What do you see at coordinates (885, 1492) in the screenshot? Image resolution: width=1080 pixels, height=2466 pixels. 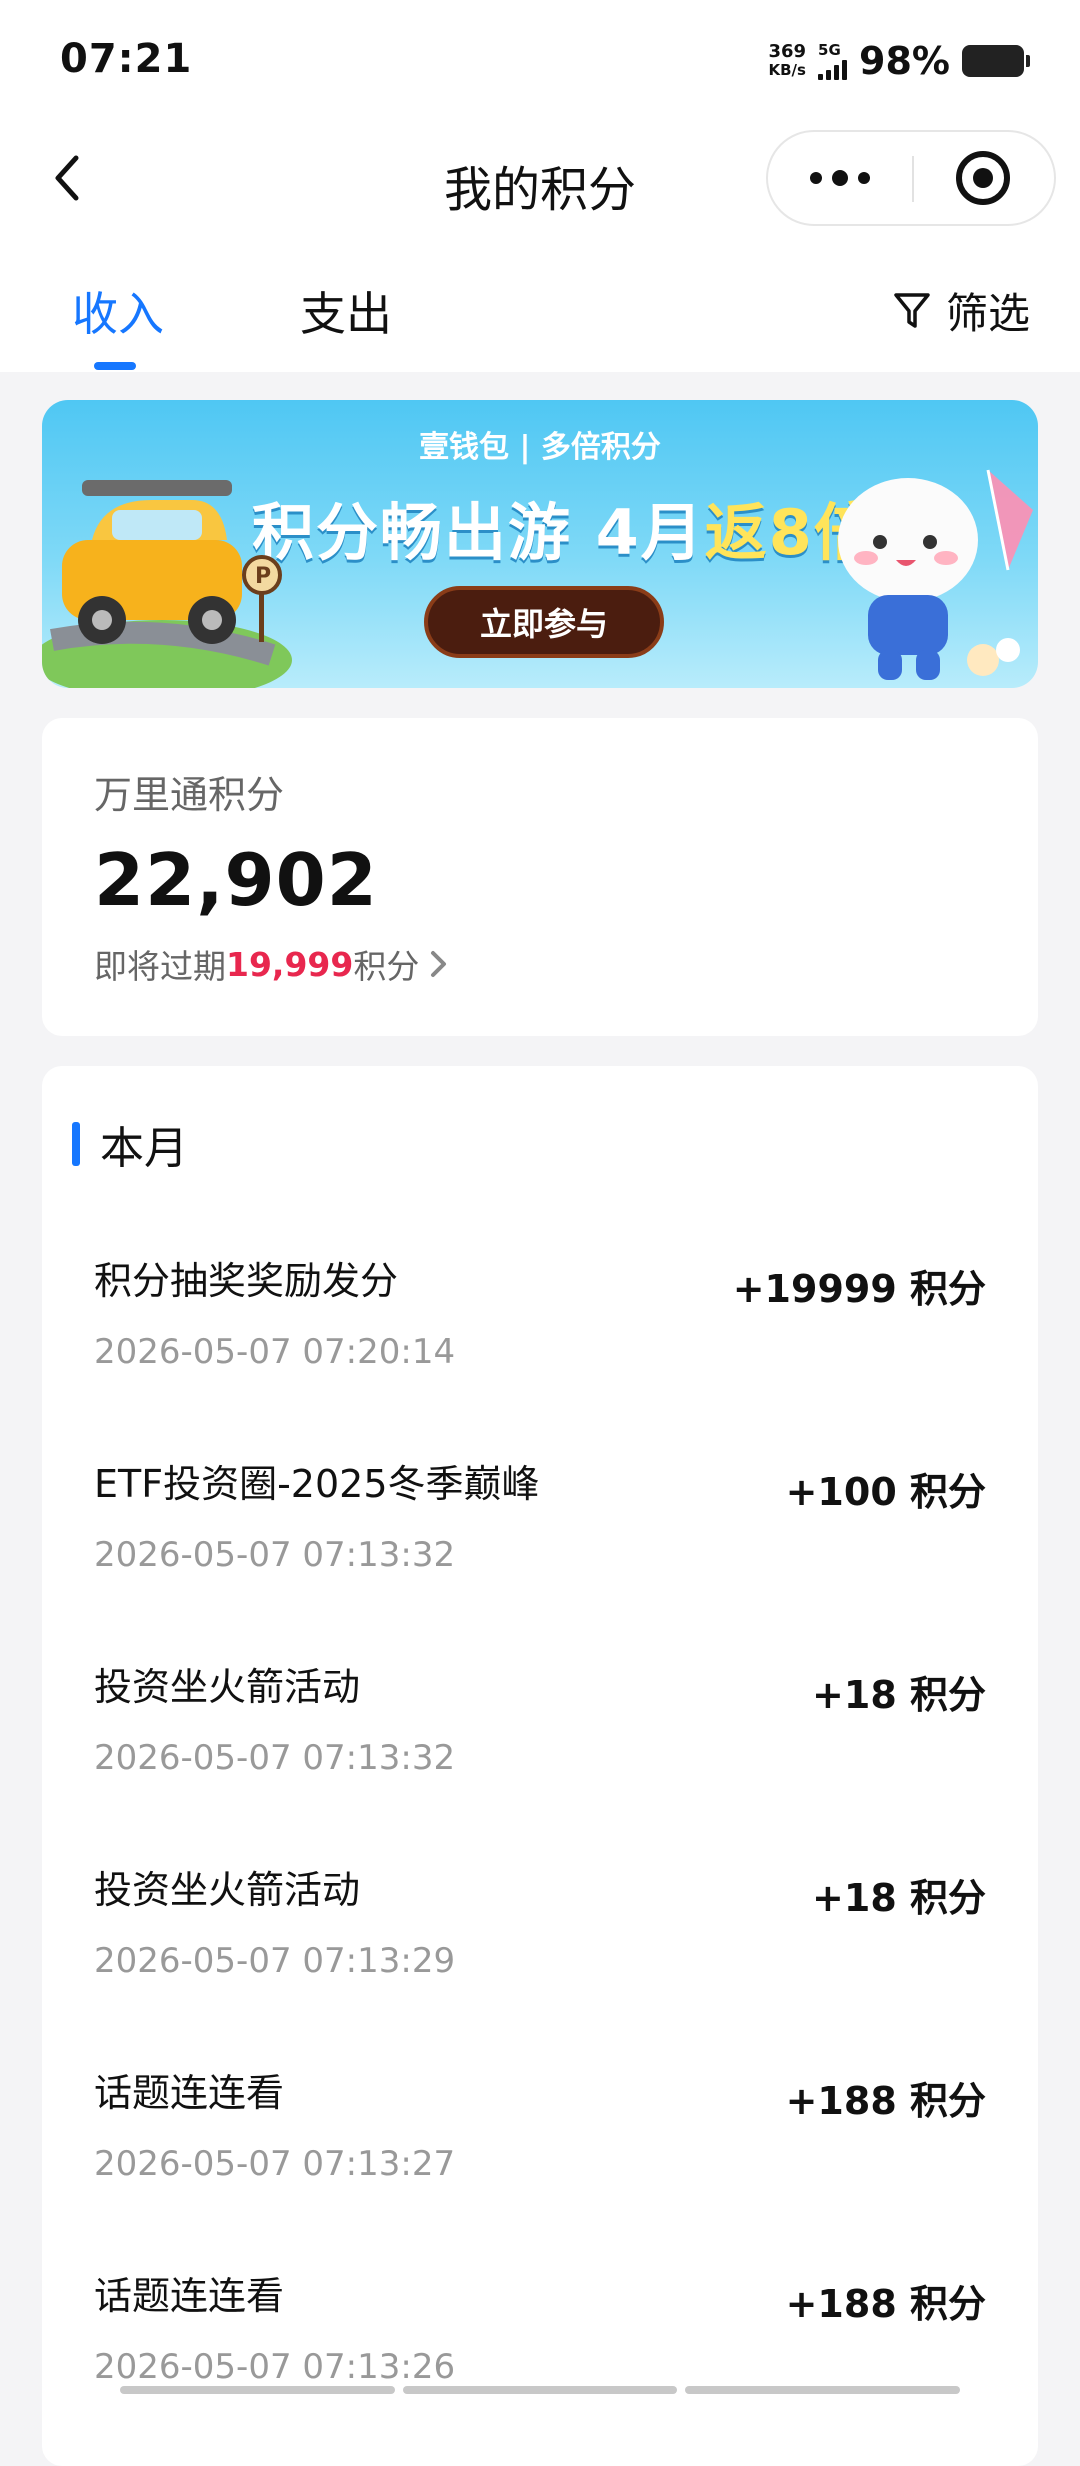 I see `record-amount: +100 积分` at bounding box center [885, 1492].